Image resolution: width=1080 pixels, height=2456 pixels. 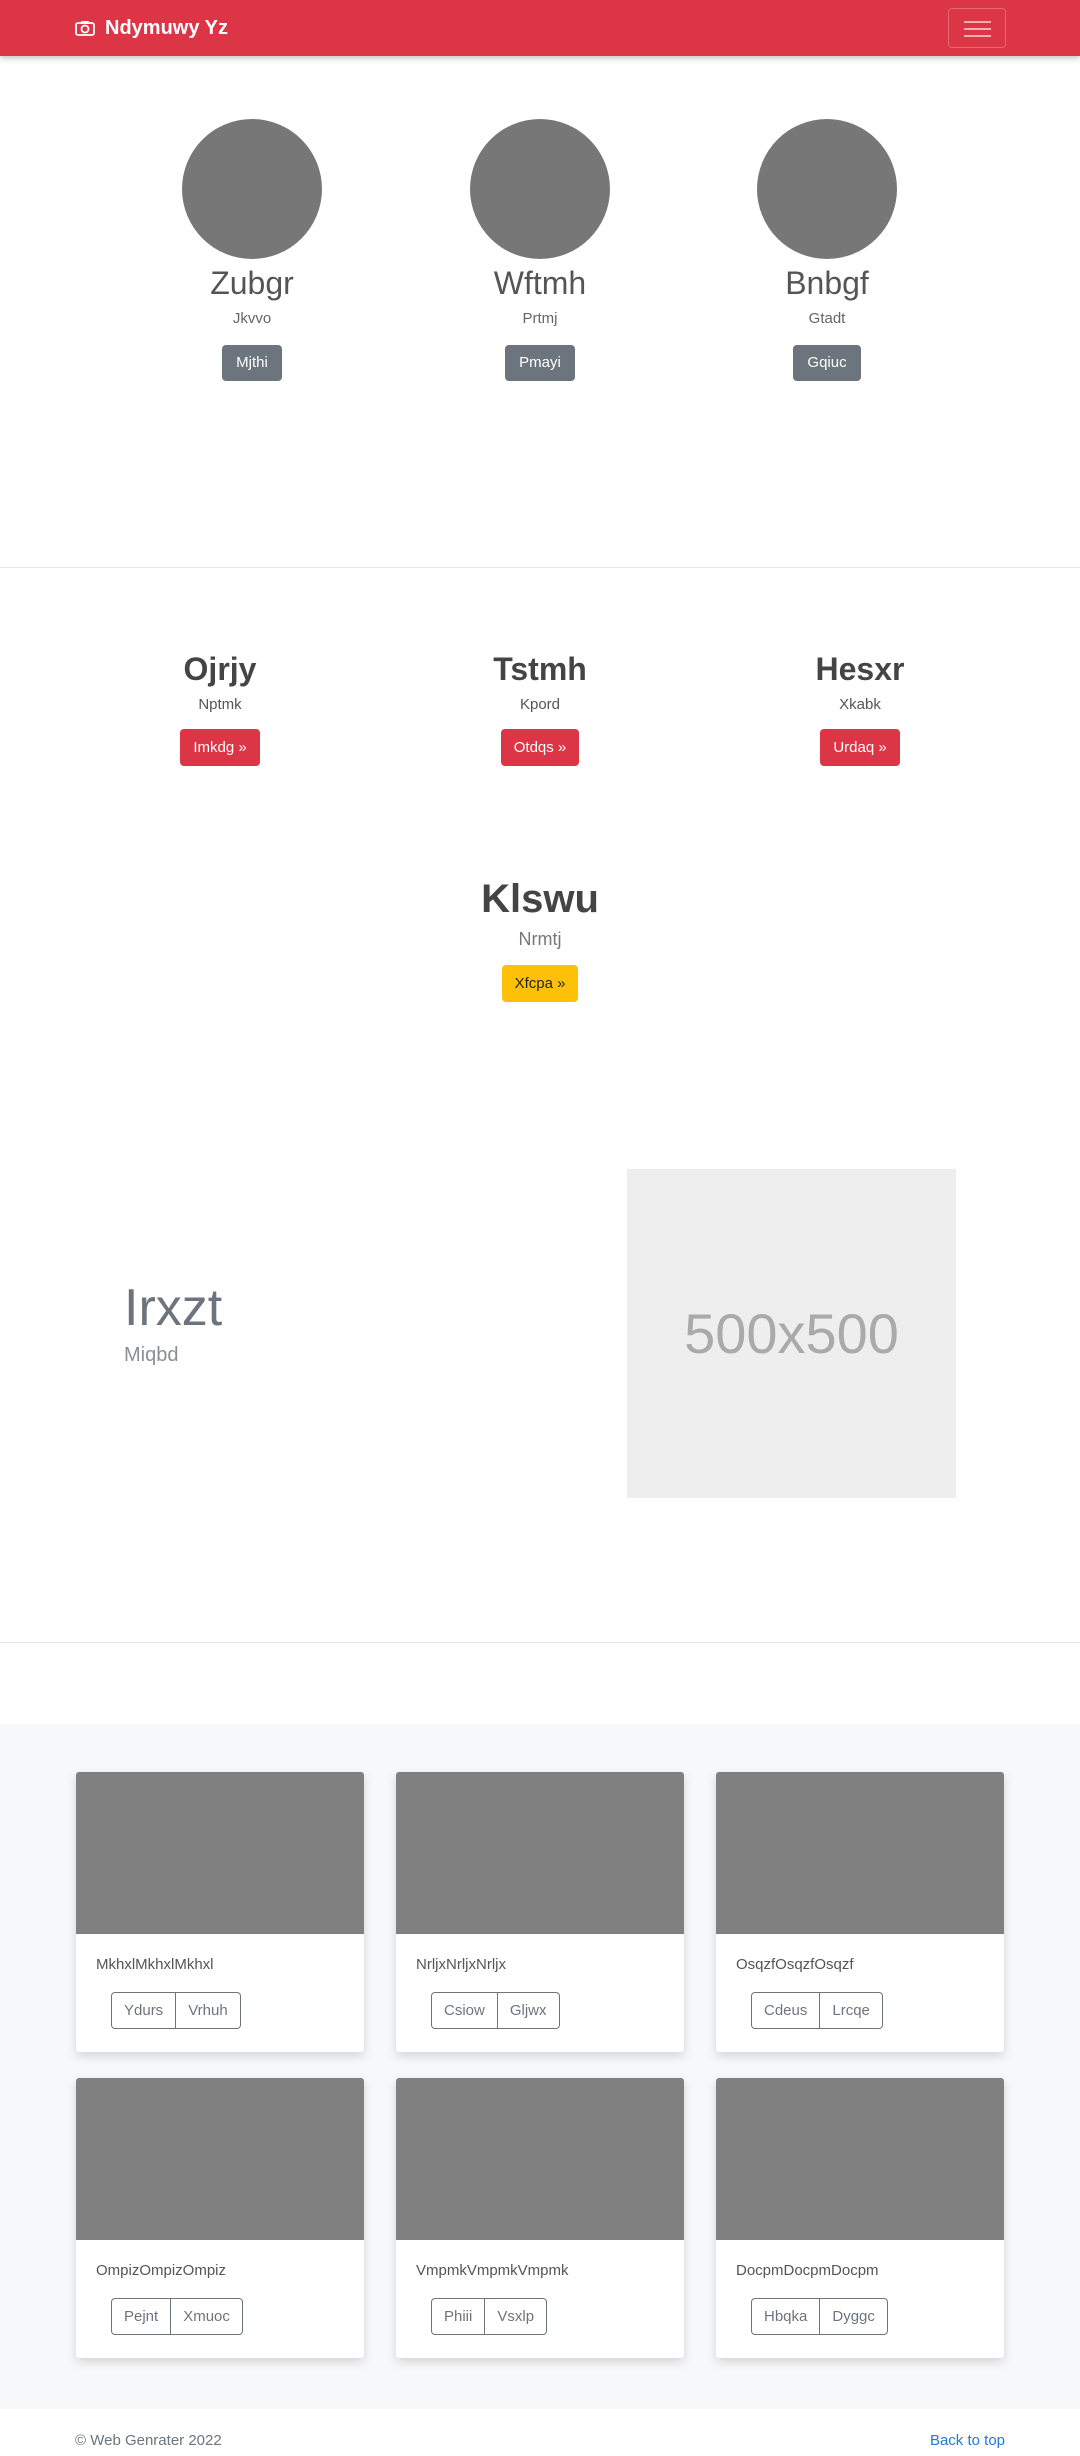 What do you see at coordinates (161, 2270) in the screenshot?
I see `card-title: OmpizOmpizOmpiz` at bounding box center [161, 2270].